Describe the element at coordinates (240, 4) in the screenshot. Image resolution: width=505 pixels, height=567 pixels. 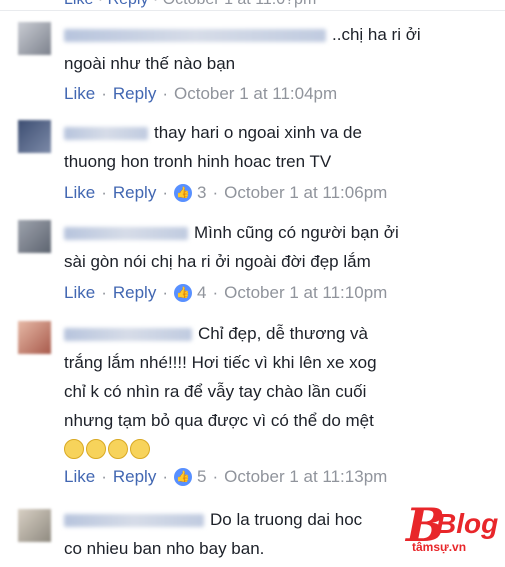
I see `timestamp: October 1 at 11:0?pm` at that location.